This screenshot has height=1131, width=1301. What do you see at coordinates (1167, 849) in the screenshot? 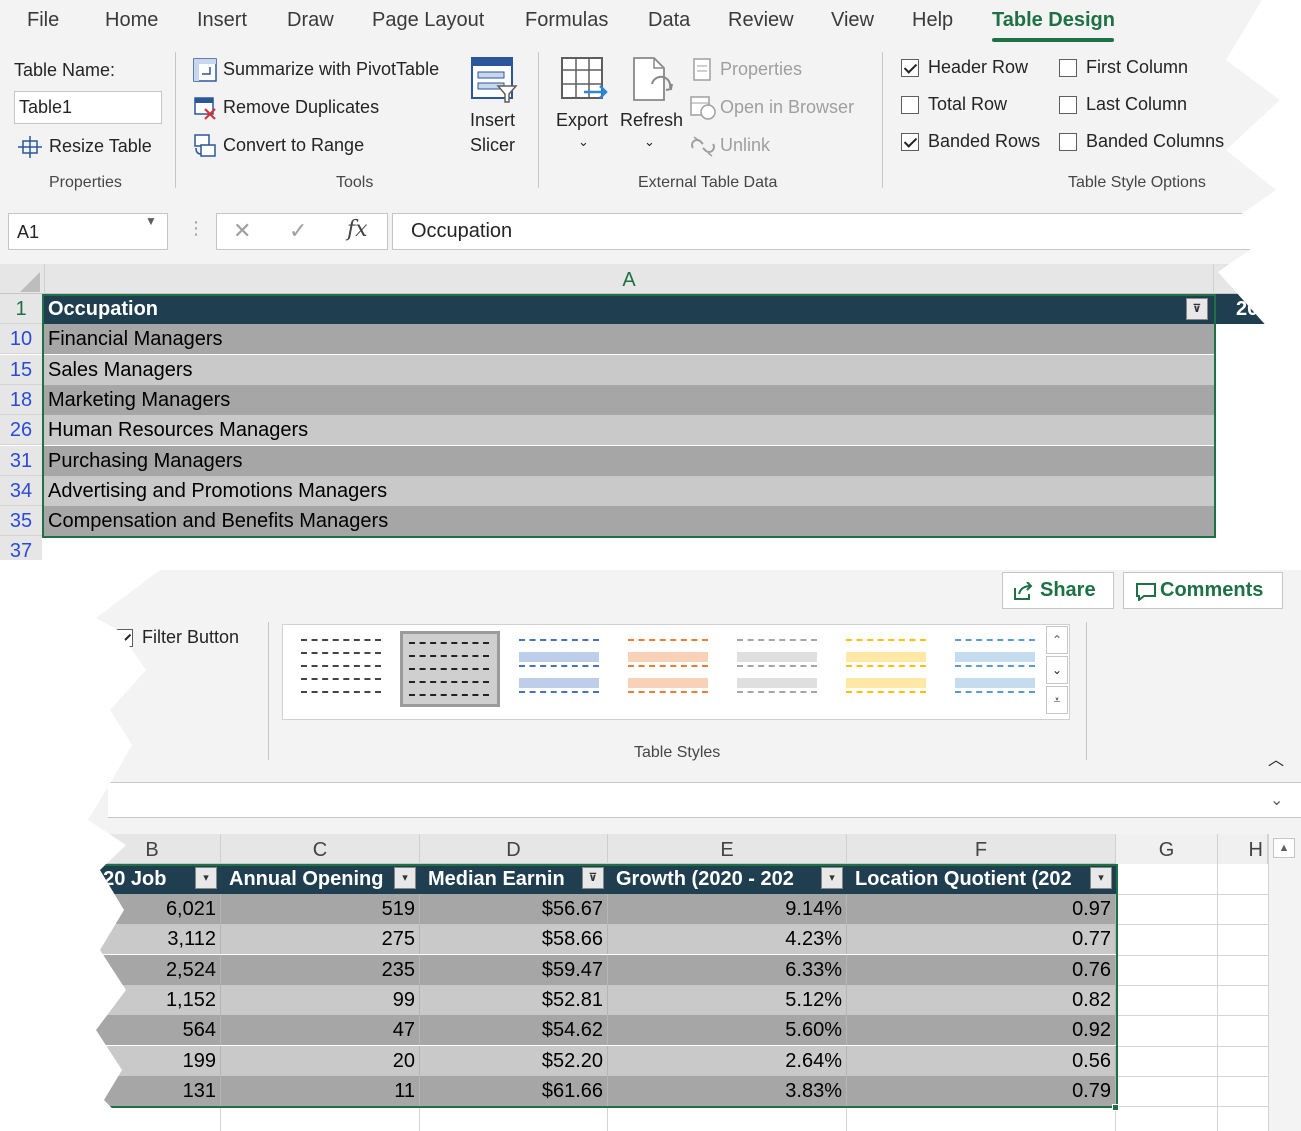
I see `column-header-g: G` at bounding box center [1167, 849].